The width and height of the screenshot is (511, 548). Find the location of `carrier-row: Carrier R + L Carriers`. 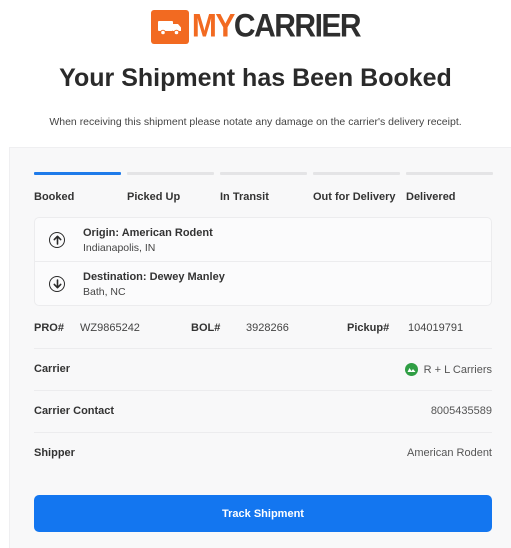

carrier-row: Carrier R + L Carriers is located at coordinates (263, 369).